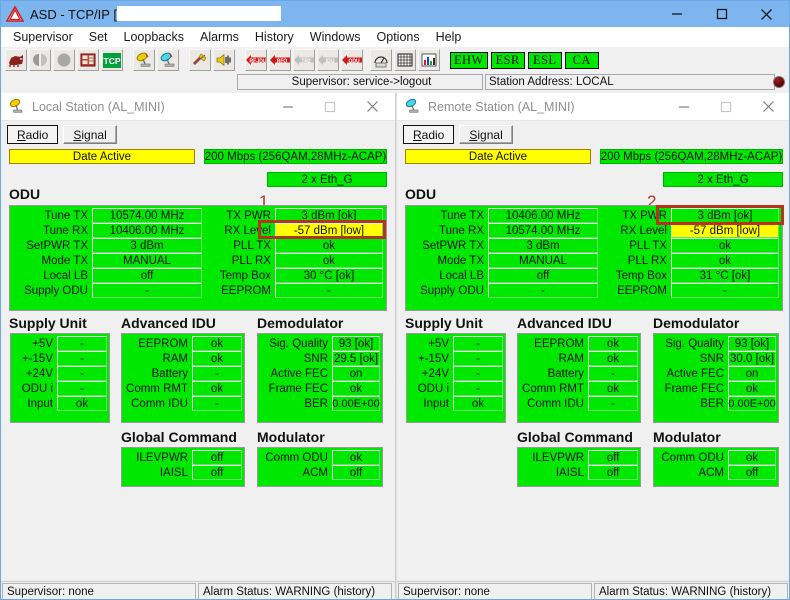 Image resolution: width=790 pixels, height=600 pixels. What do you see at coordinates (469, 60) in the screenshot?
I see `status-badge-ehw: EHW` at bounding box center [469, 60].